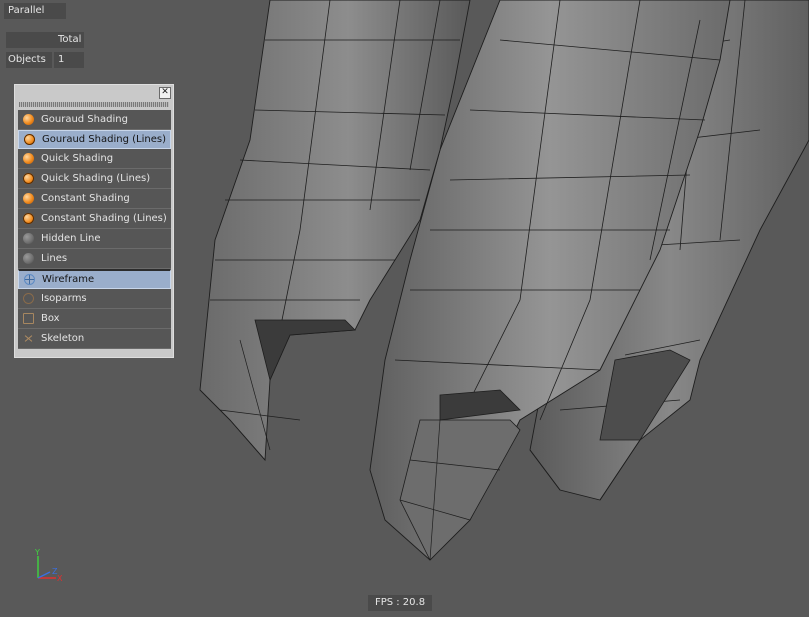 This screenshot has height=617, width=809. Describe the element at coordinates (29, 60) in the screenshot. I see `stats-row-label: Objects` at that location.